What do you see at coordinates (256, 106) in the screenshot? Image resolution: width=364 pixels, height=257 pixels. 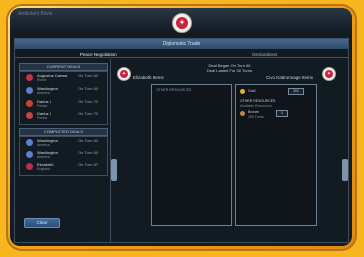 I see `resources-subheader: Available Resources` at bounding box center [256, 106].